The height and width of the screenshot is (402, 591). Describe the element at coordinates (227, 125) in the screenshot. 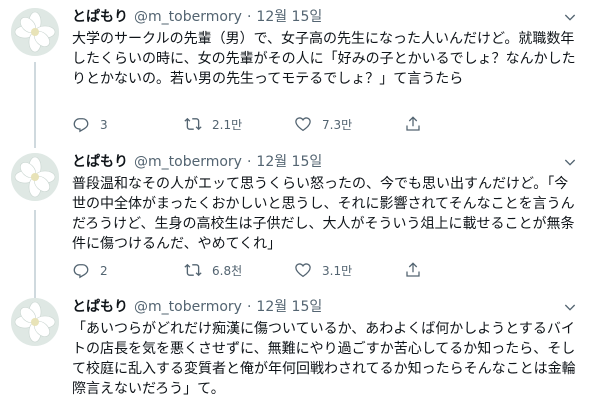

I see `retweet-count: 2.1만` at that location.